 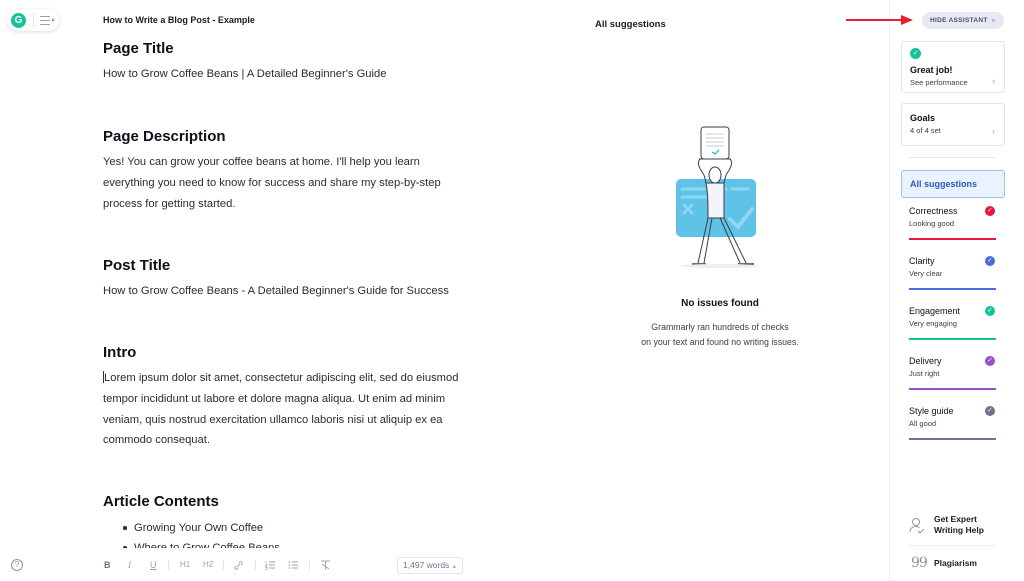 What do you see at coordinates (208, 564) in the screenshot?
I see `heading2-button: H2` at bounding box center [208, 564].